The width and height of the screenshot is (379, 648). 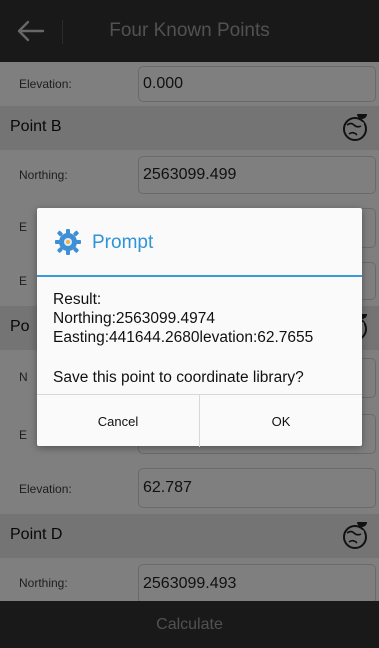 What do you see at coordinates (199, 241) in the screenshot?
I see `dialog-header: Prompt` at bounding box center [199, 241].